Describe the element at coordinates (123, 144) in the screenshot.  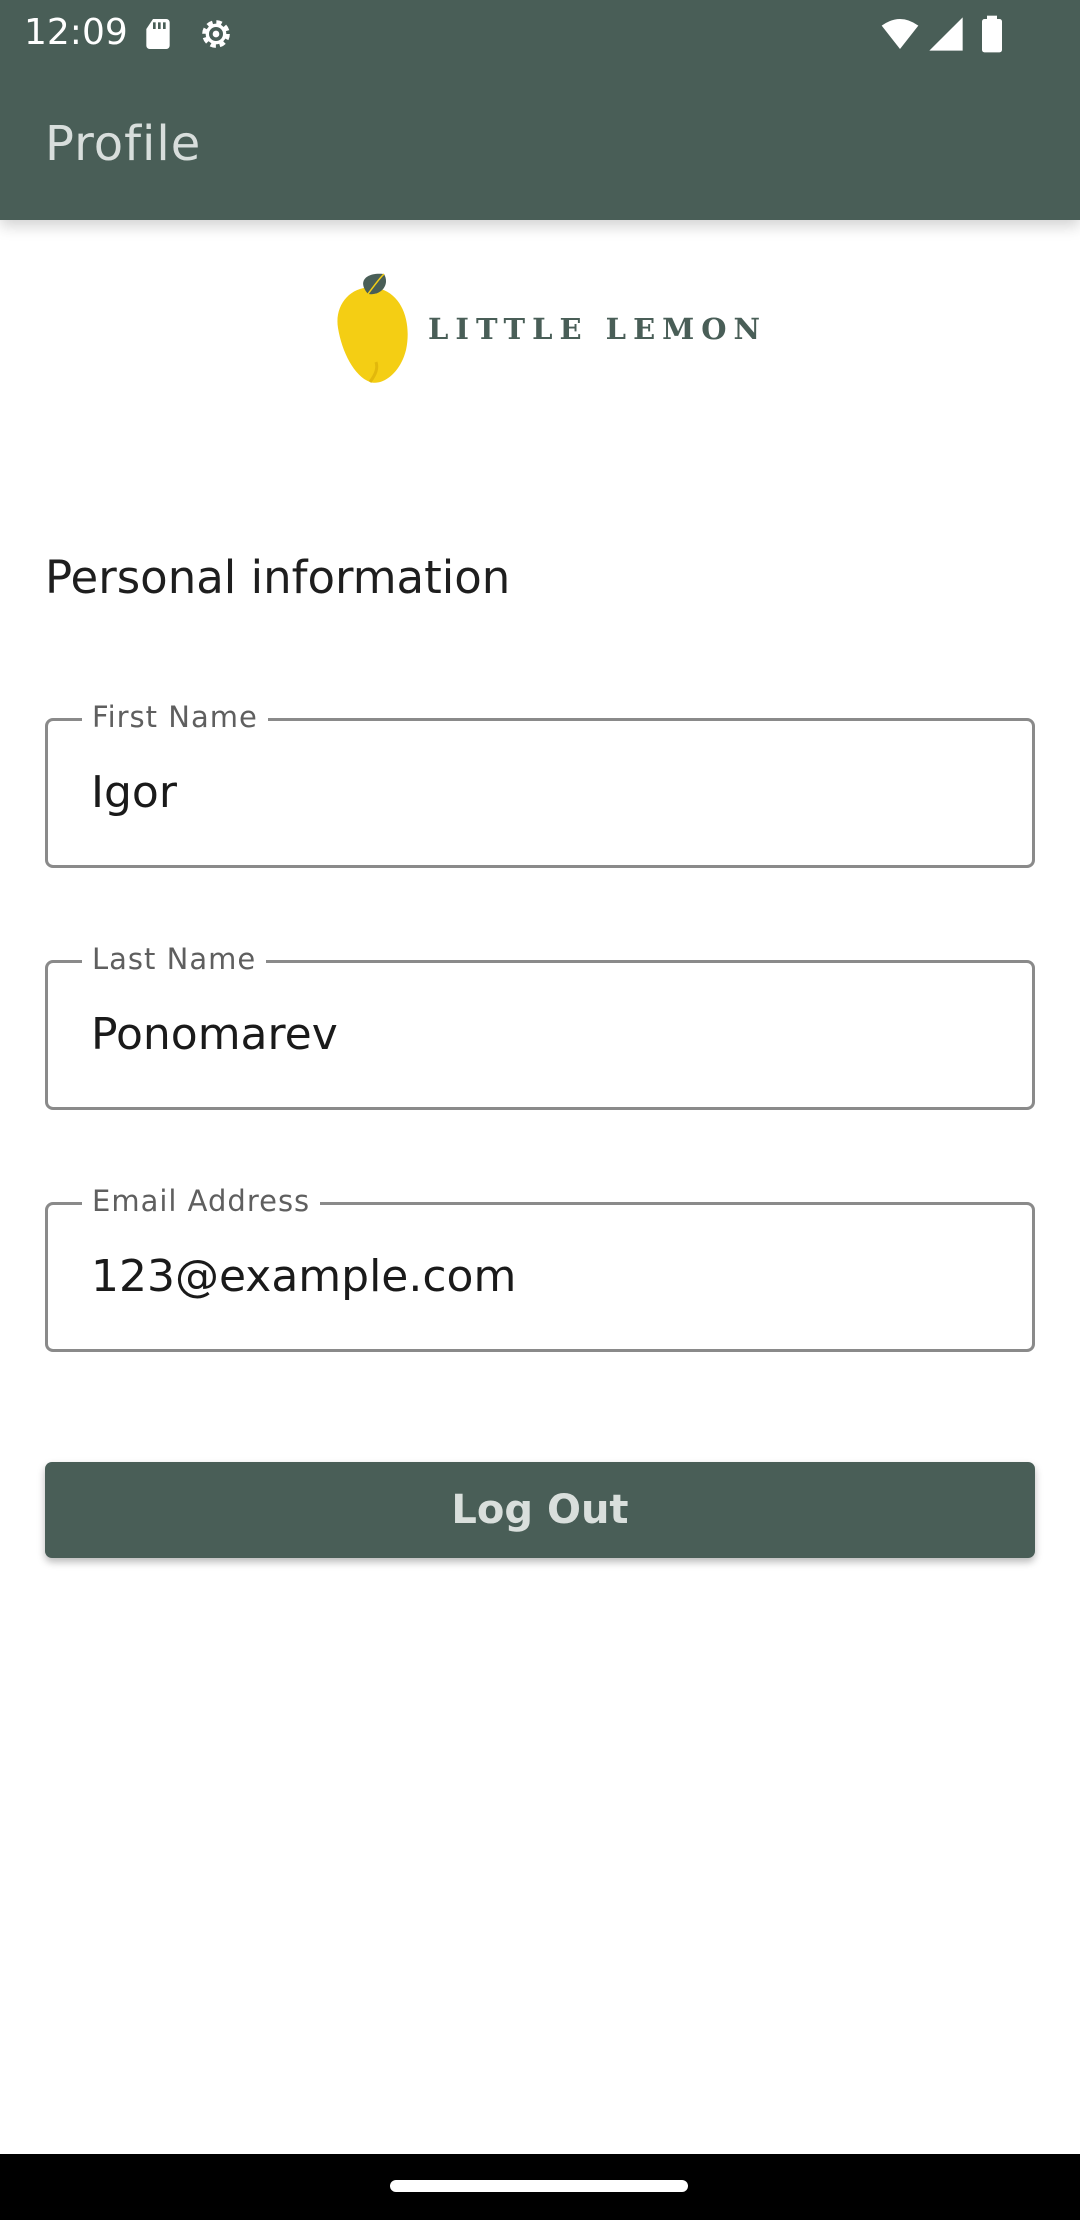
I see `page-title: Profile` at that location.